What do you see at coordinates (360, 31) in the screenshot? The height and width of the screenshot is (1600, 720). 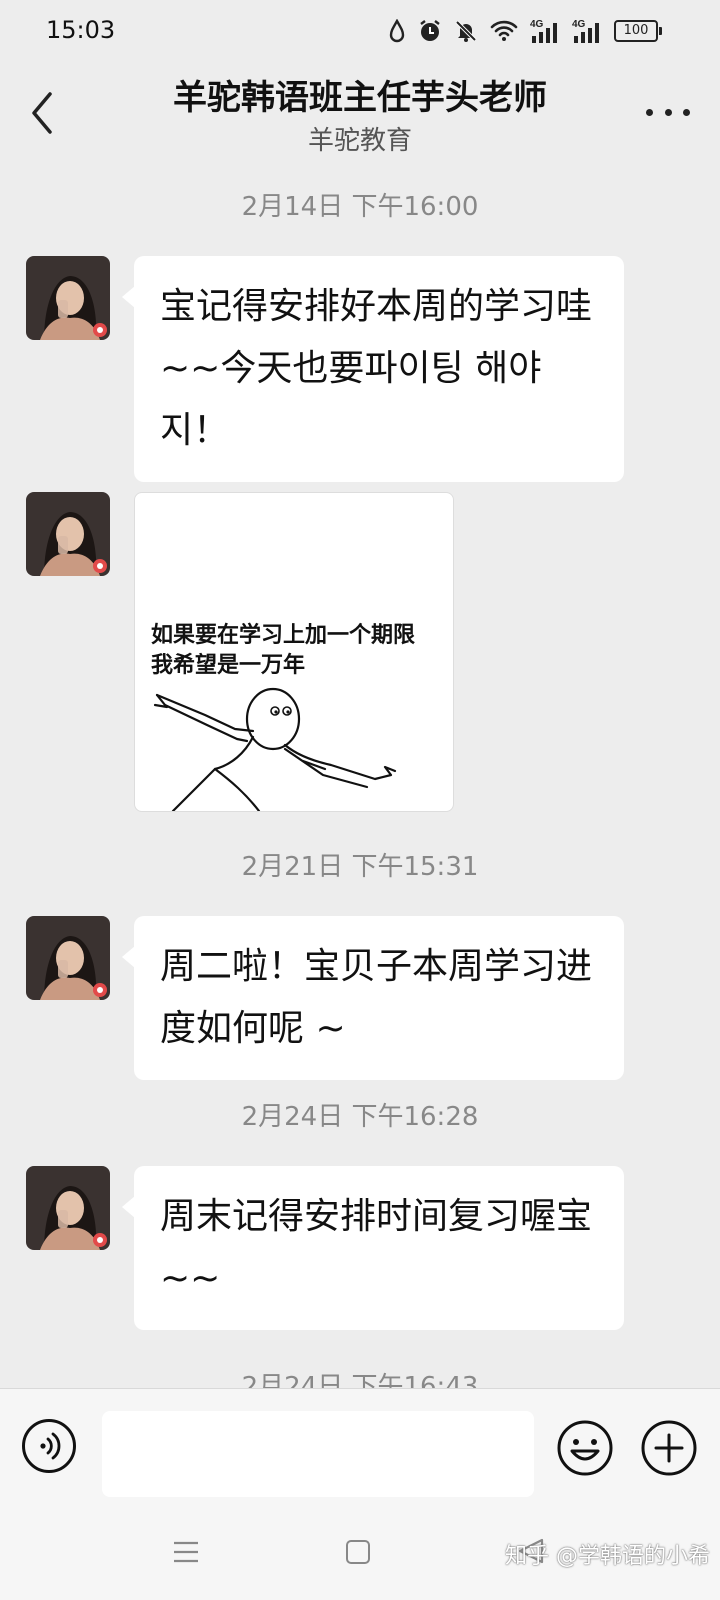 I see `status-bar: 15:03 4G 4G 100` at bounding box center [360, 31].